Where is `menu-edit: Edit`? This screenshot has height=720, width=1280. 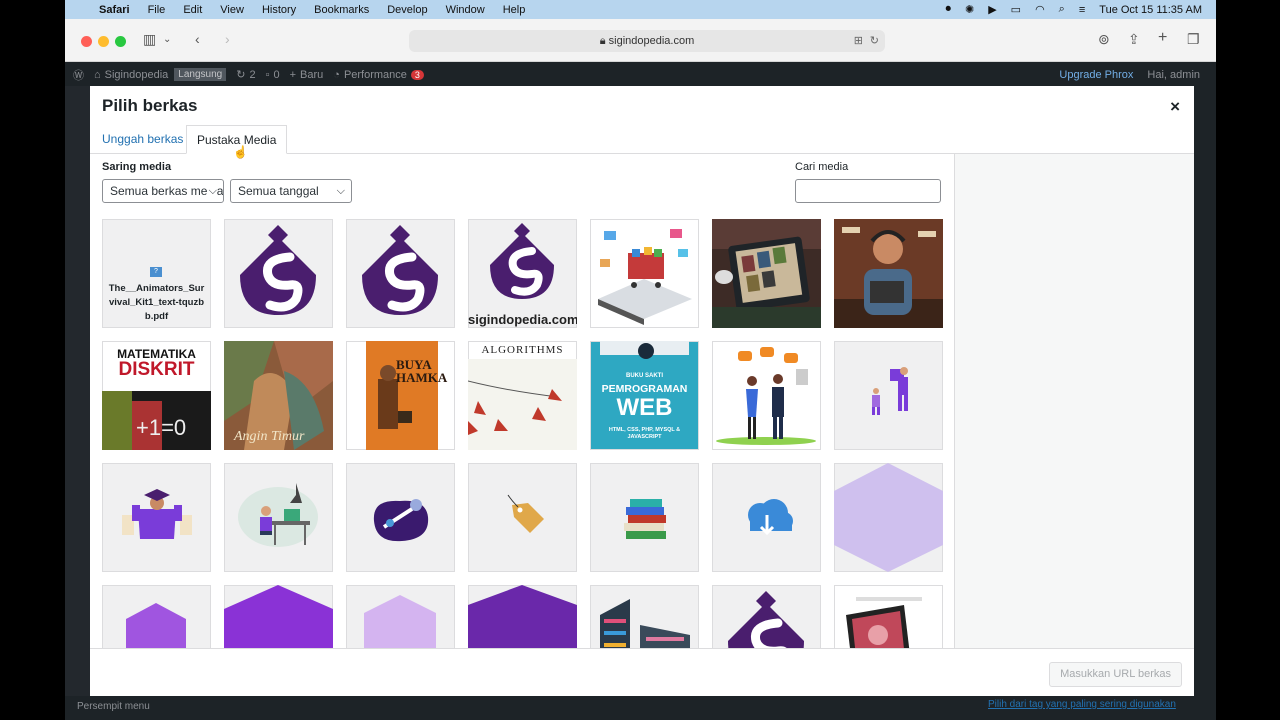
menu-edit: Edit is located at coordinates (192, 10).